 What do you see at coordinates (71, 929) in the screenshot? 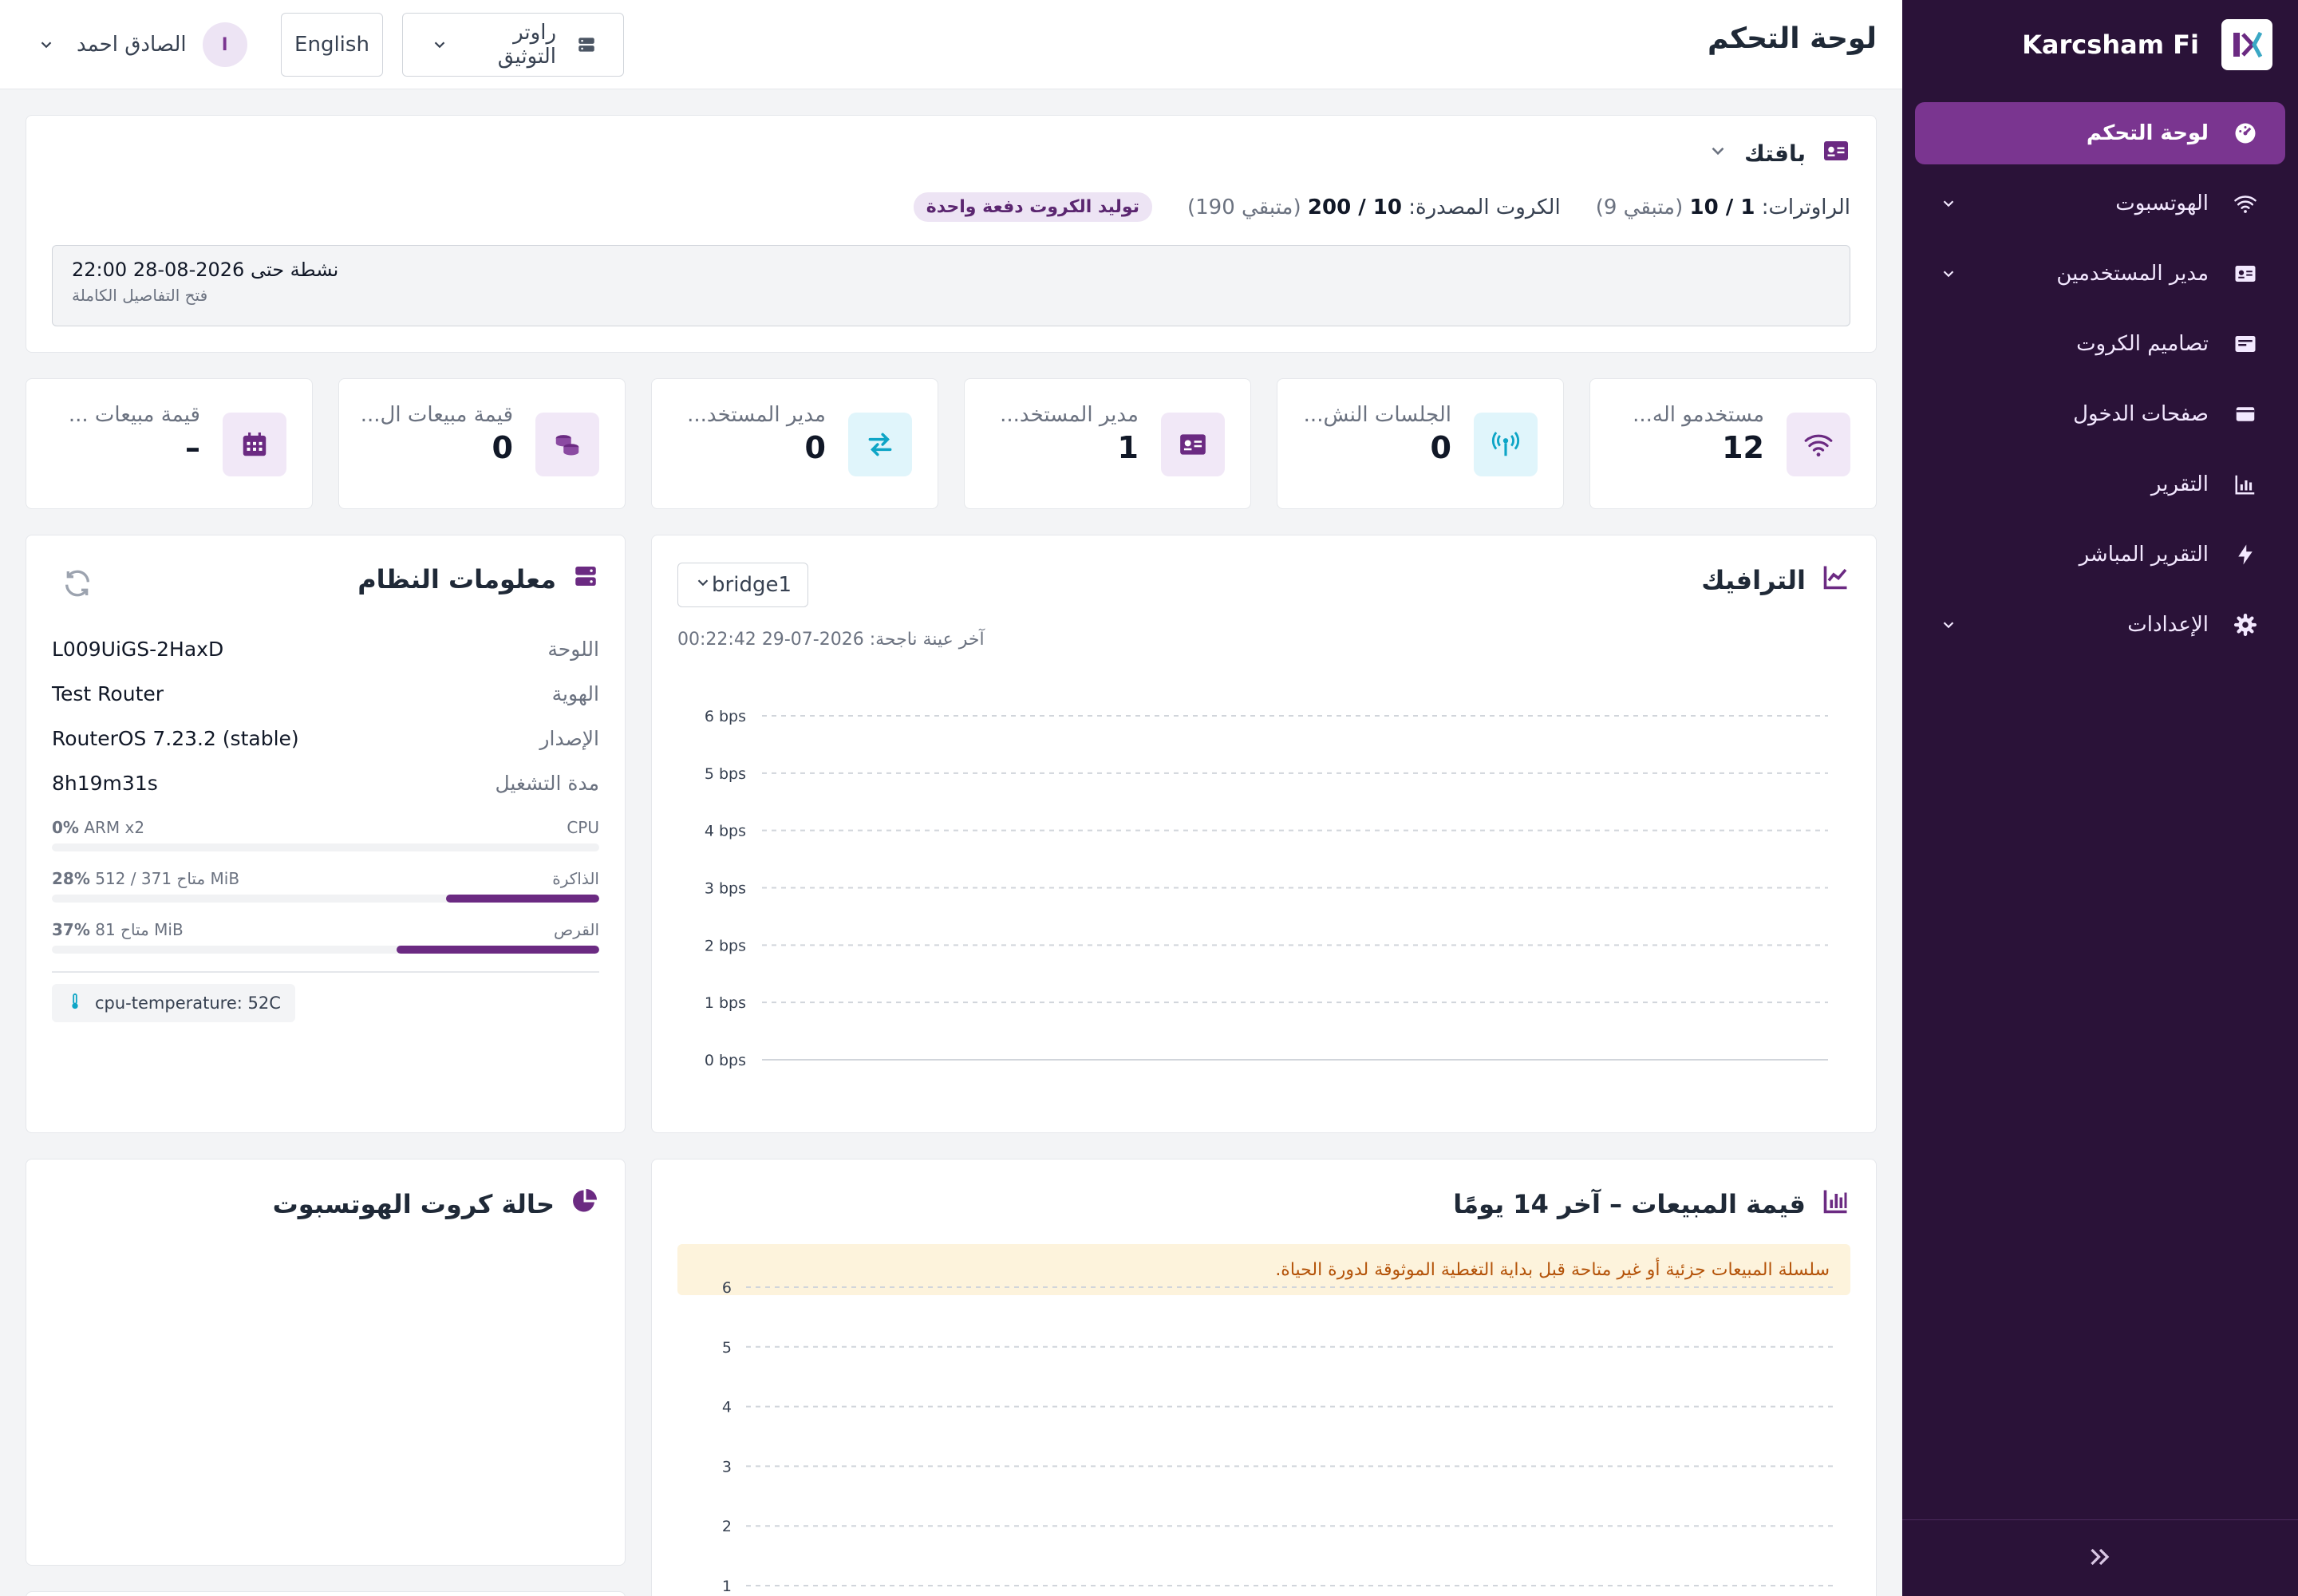
I see `meter-percent: 37%` at bounding box center [71, 929].